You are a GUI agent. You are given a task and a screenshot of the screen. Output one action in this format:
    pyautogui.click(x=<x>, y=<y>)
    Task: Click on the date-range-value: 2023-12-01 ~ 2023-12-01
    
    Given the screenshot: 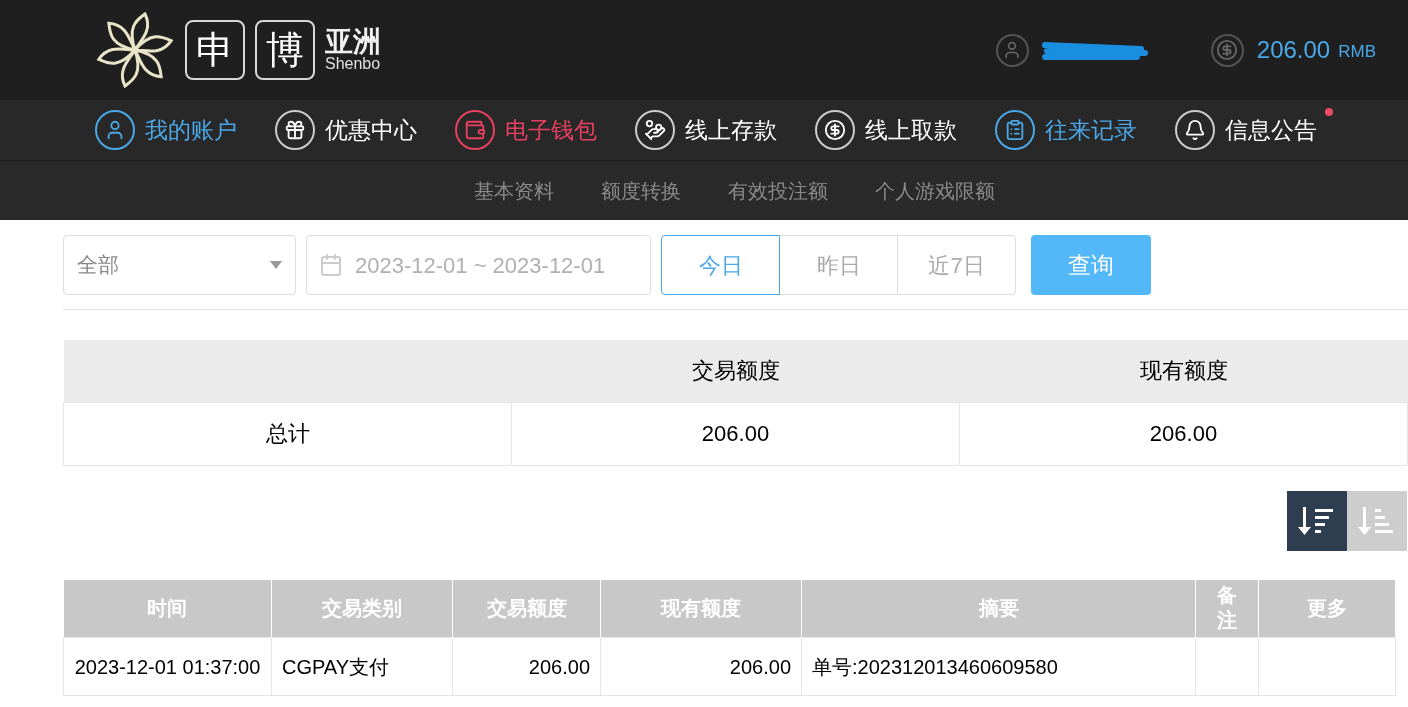 What is the action you would take?
    pyautogui.click(x=480, y=265)
    